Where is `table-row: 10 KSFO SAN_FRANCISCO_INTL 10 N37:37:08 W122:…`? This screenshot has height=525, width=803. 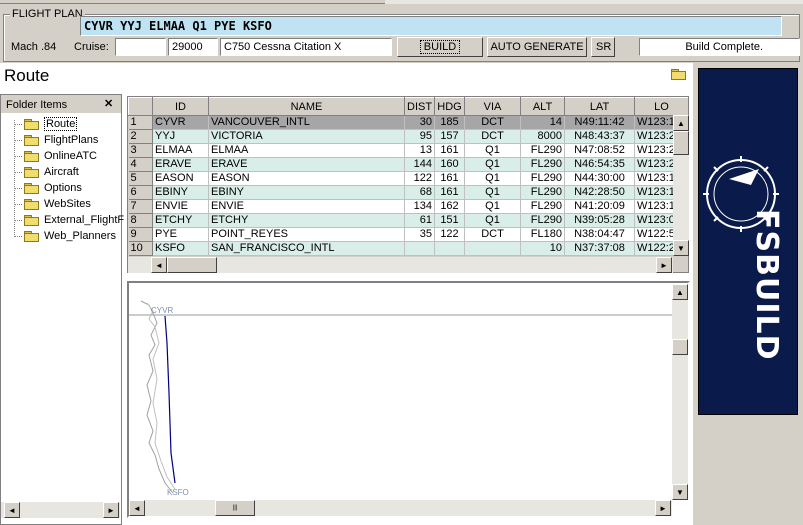
table-row: 10 KSFO SAN_FRANCISCO_INTL 10 N37:37:08 W122:… is located at coordinates (408, 248).